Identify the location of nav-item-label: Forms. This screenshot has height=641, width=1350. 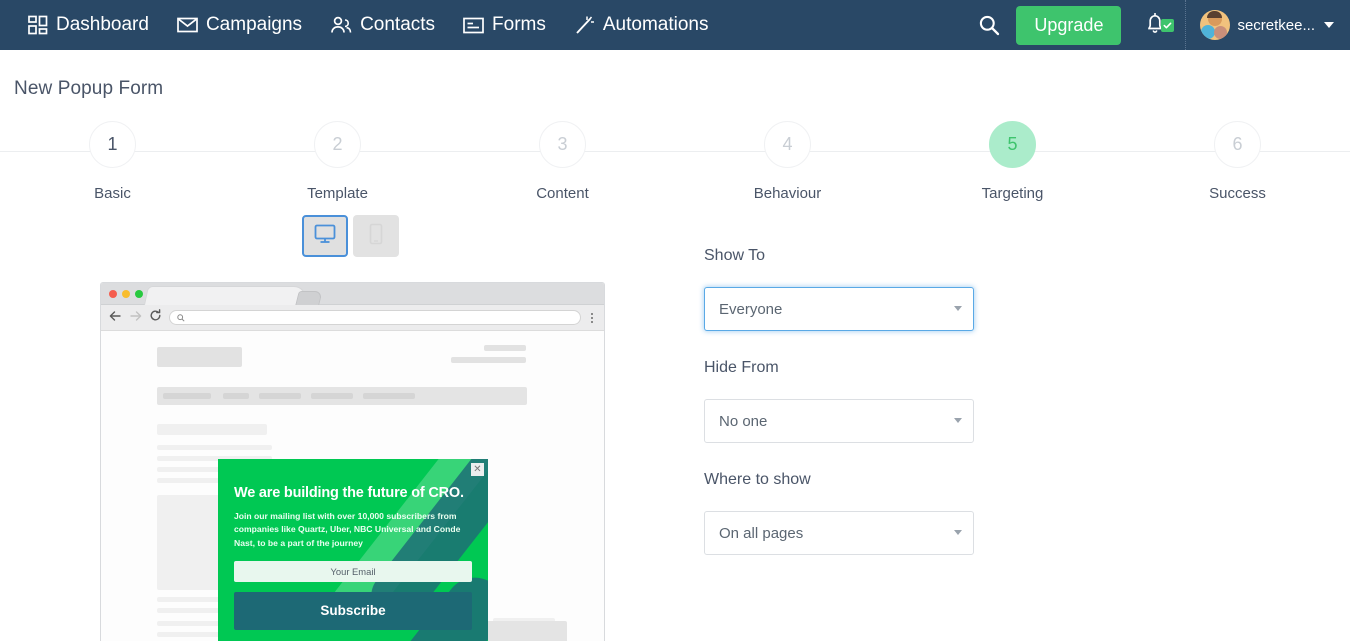
(519, 24).